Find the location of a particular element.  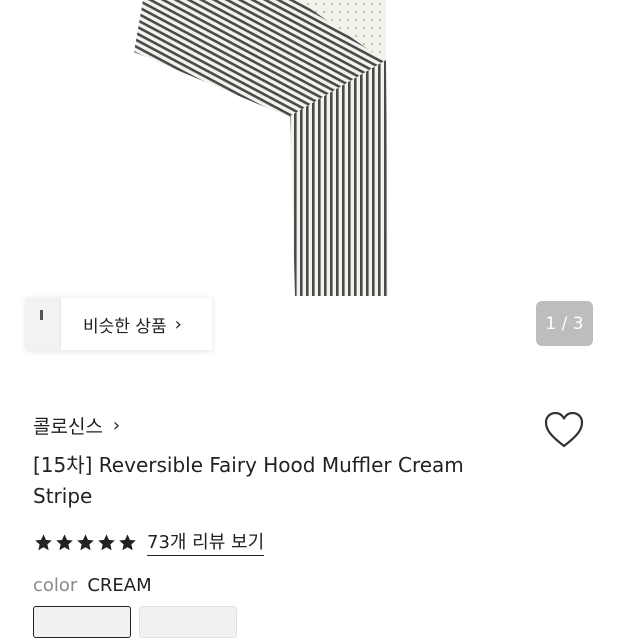

color-key: color is located at coordinates (55, 585).